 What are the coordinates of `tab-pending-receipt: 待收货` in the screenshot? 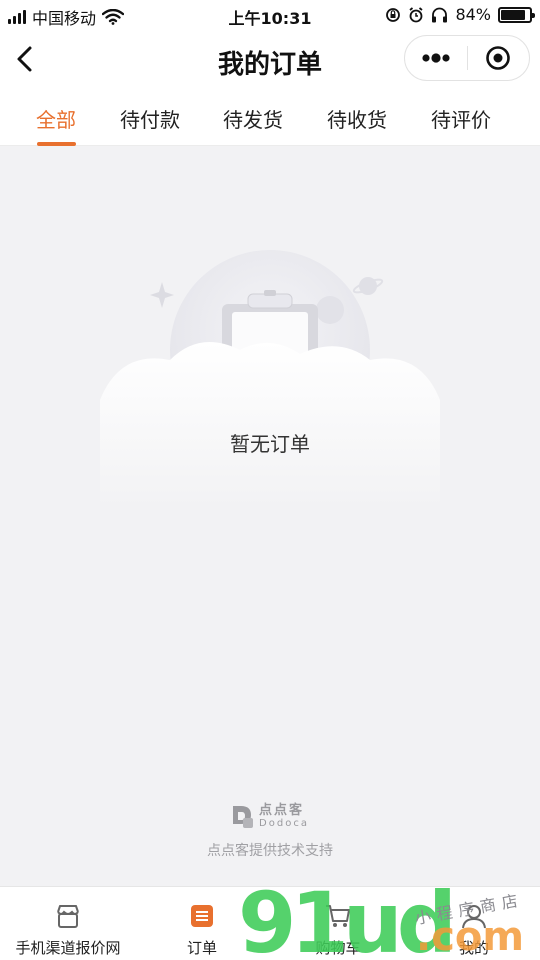 It's located at (357, 118).